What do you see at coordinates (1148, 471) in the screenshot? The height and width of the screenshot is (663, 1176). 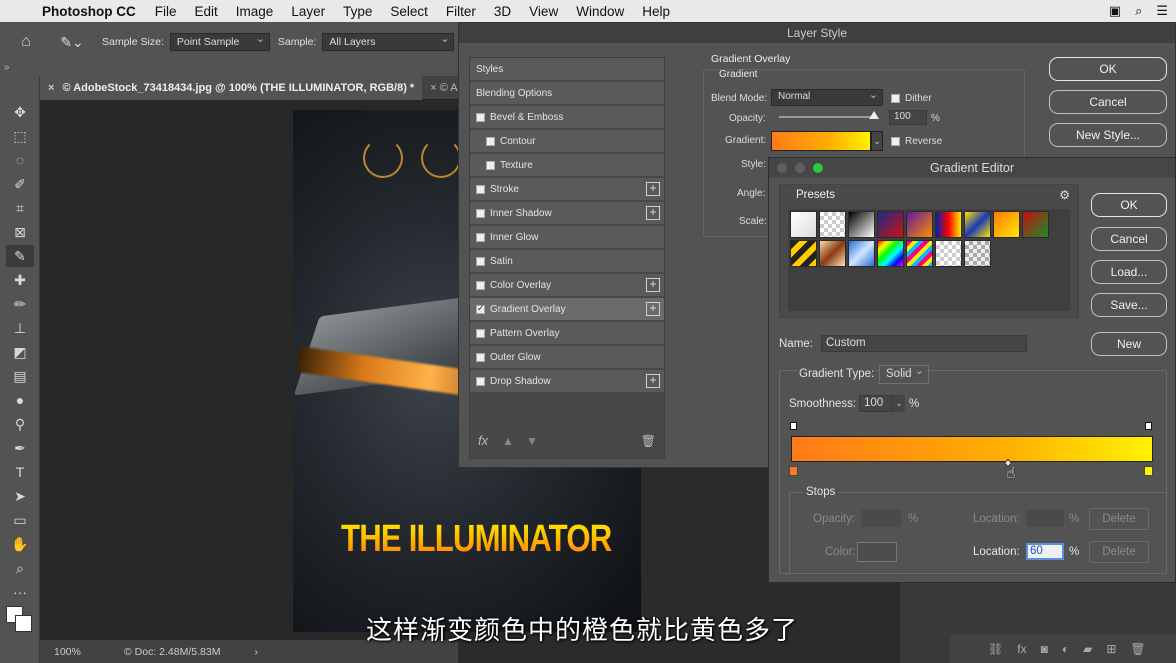 I see `color-stop-right` at bounding box center [1148, 471].